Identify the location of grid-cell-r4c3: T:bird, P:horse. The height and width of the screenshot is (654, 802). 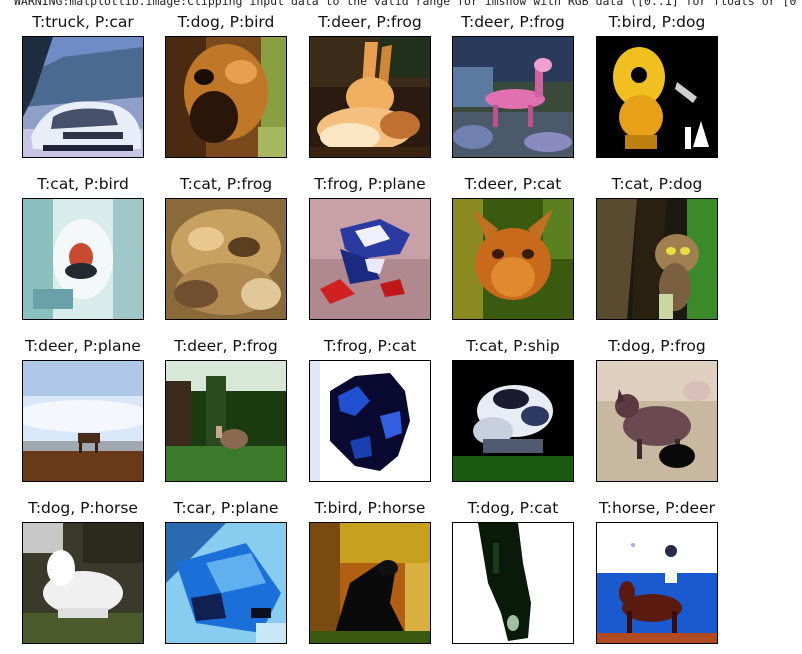
(370, 572).